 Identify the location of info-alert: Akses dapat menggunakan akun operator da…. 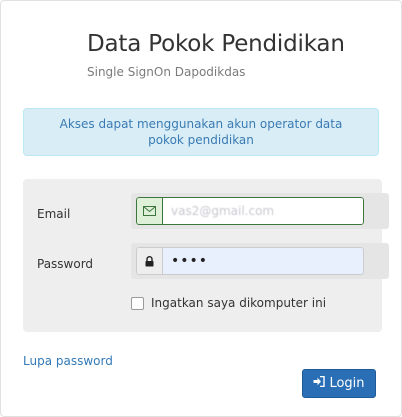
(201, 132).